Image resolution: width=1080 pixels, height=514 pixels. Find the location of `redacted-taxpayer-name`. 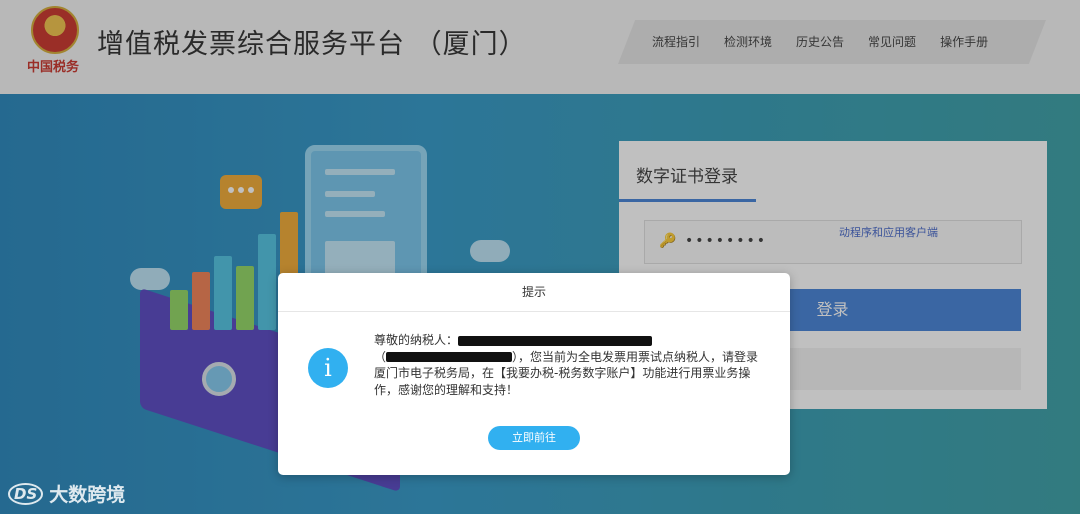

redacted-taxpayer-name is located at coordinates (555, 340).